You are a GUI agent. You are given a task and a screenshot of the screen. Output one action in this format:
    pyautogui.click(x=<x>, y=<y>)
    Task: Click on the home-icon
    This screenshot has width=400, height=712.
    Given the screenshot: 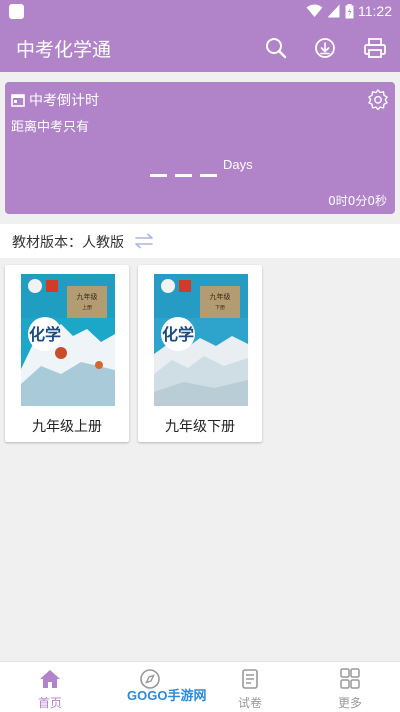 What is the action you would take?
    pyautogui.click(x=50, y=679)
    